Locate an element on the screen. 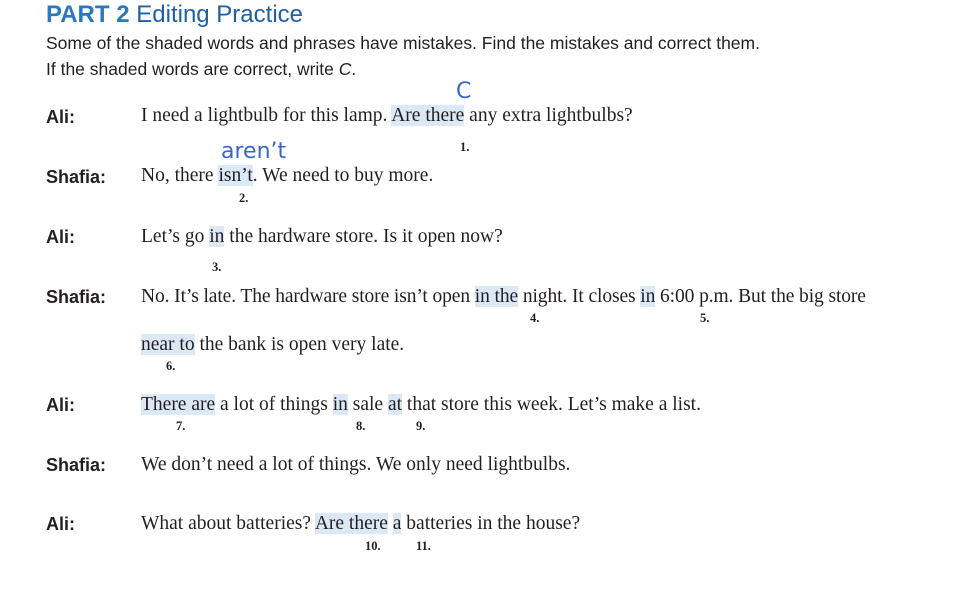 This screenshot has width=973, height=595. letter-c: C is located at coordinates (345, 69).